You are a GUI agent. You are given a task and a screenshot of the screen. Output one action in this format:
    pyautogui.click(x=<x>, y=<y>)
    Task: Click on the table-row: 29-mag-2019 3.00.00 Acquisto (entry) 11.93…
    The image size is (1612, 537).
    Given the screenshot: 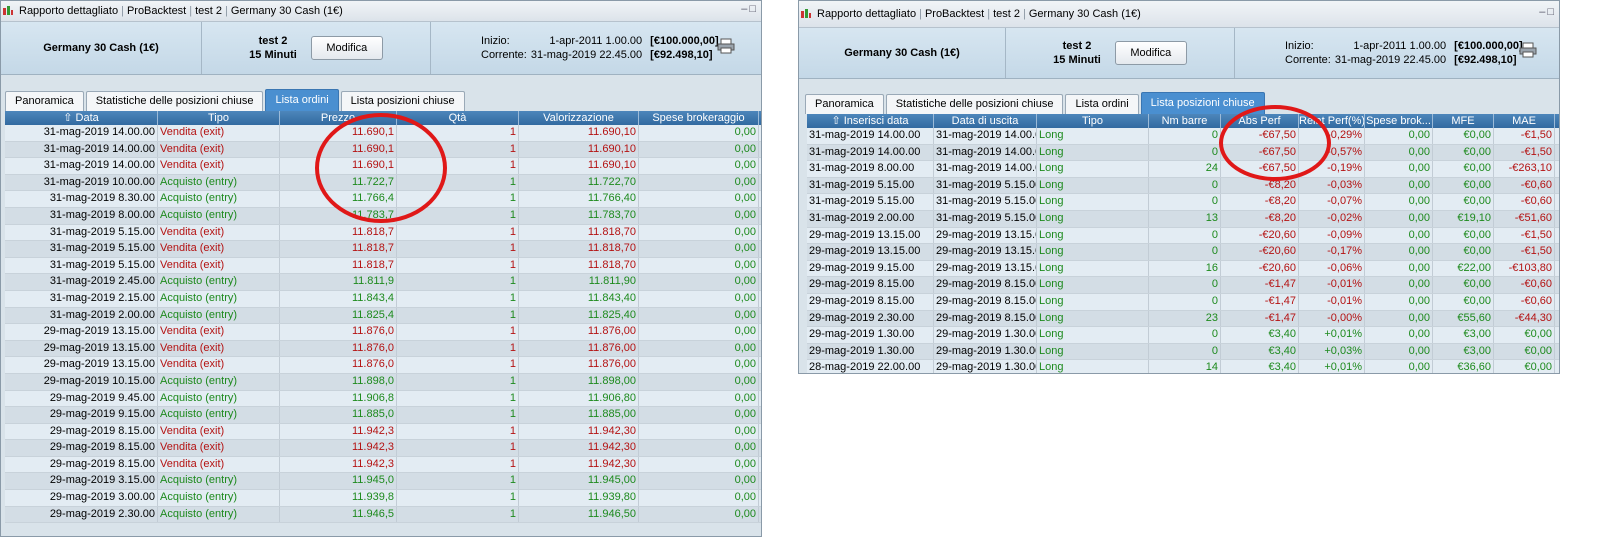 What is the action you would take?
    pyautogui.click(x=383, y=498)
    